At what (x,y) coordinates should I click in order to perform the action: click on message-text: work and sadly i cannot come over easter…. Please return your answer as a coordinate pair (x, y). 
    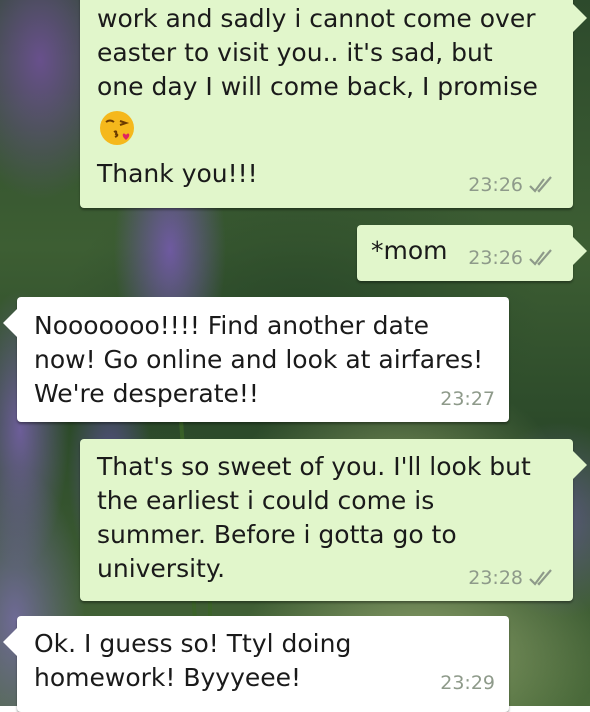
    Looking at the image, I should click on (317, 52).